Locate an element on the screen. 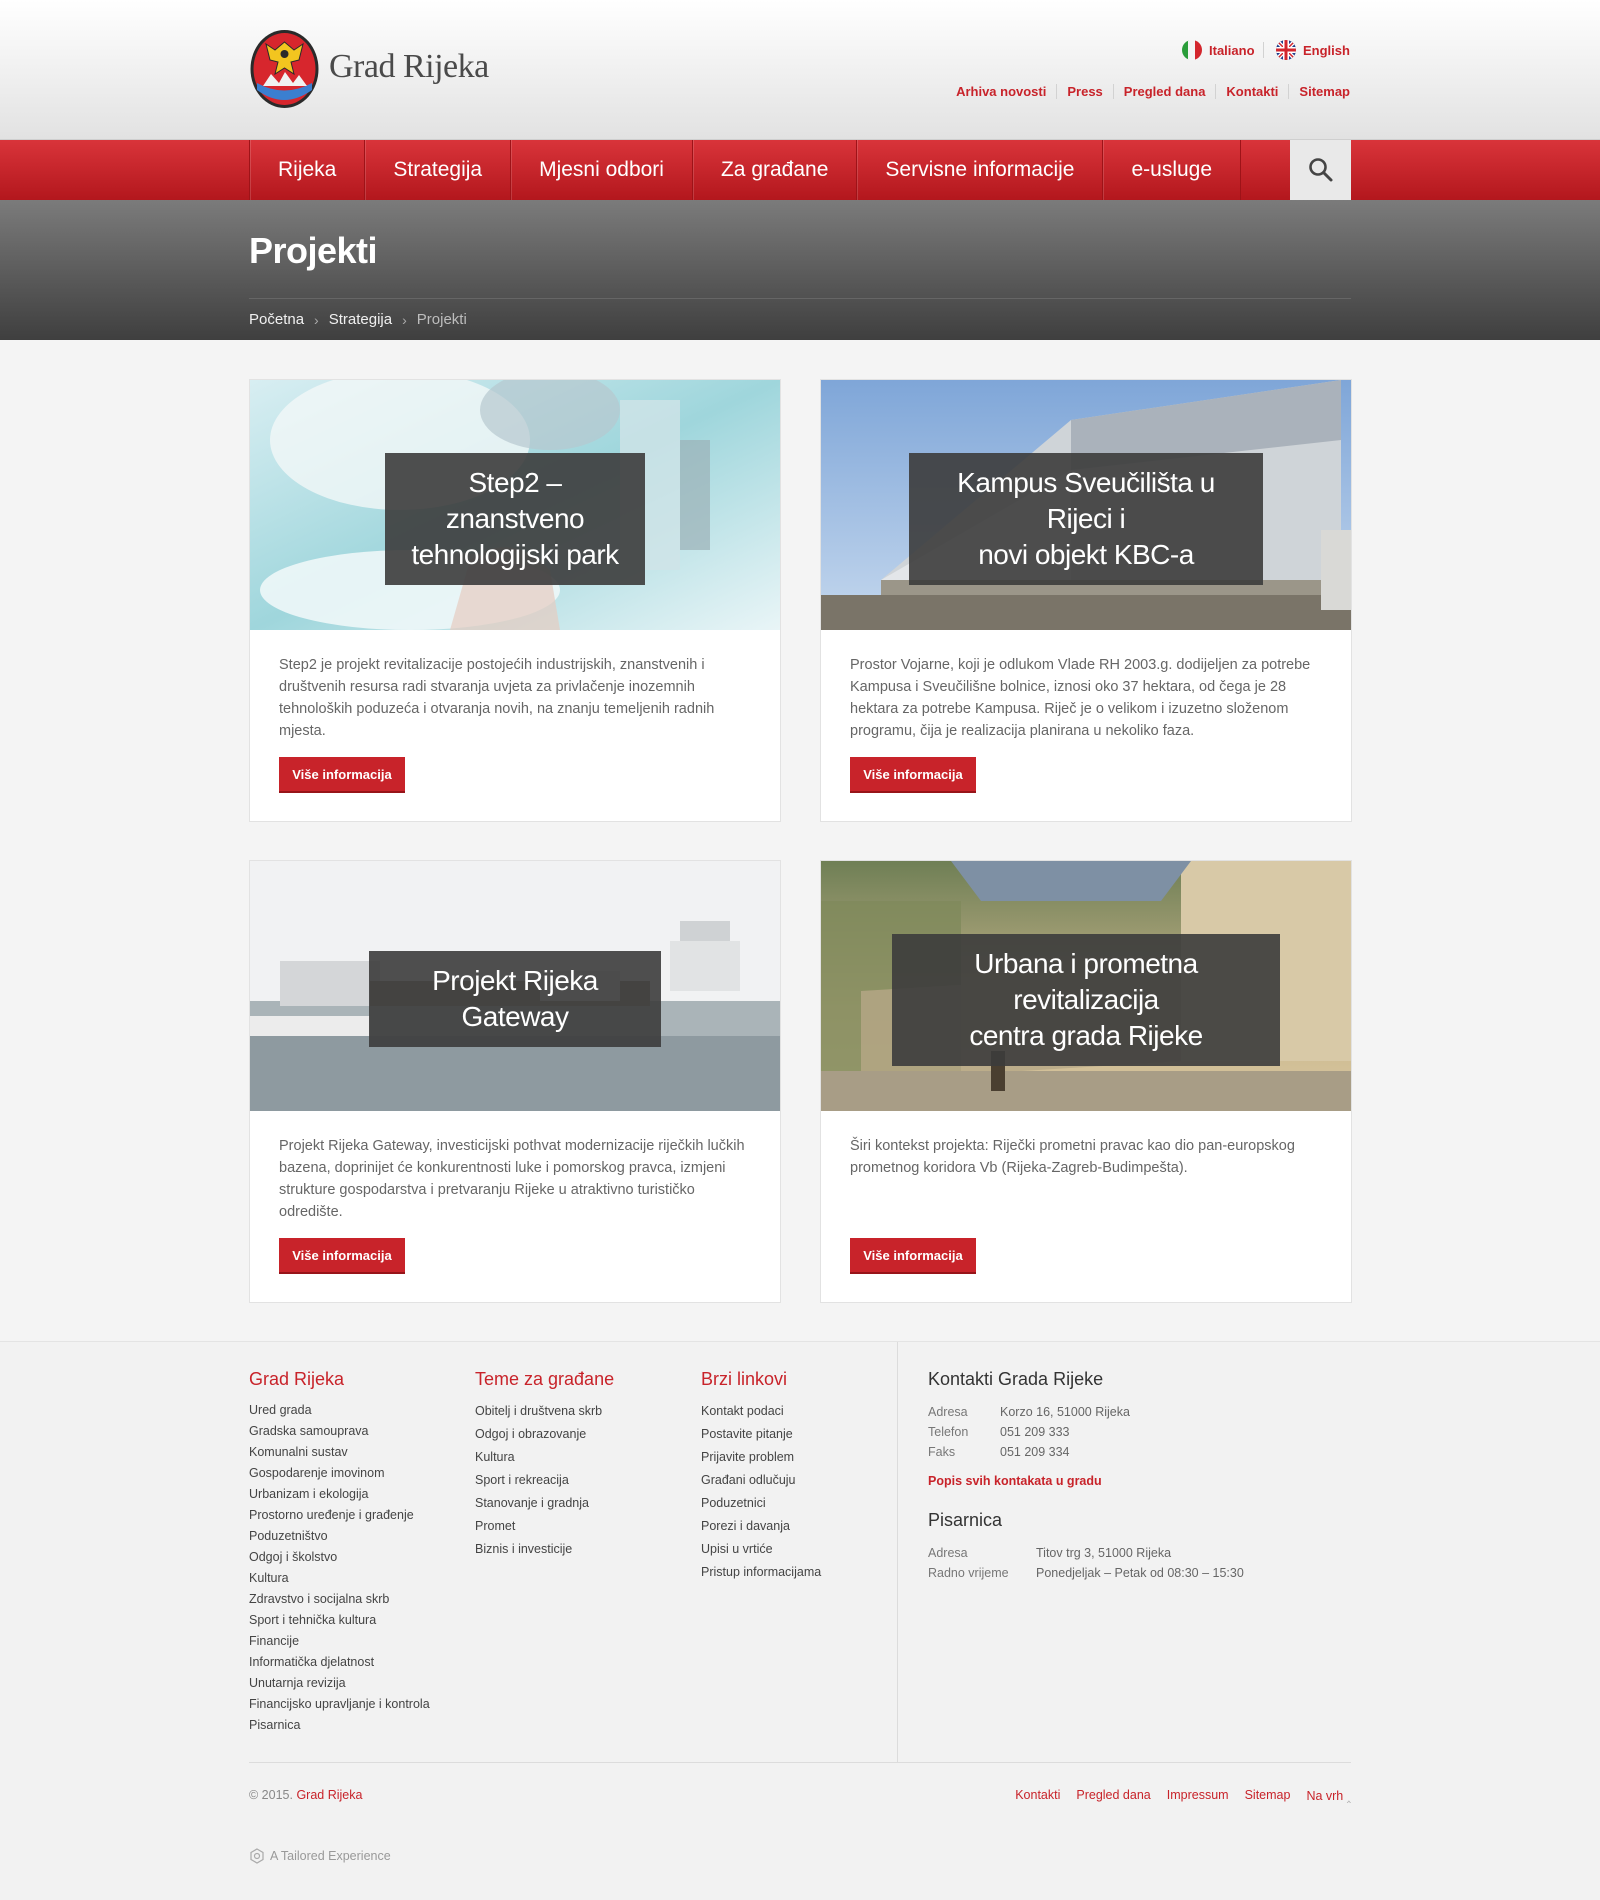 The height and width of the screenshot is (1900, 1600). footer-link: Upisi u vrtiće is located at coordinates (761, 1549).